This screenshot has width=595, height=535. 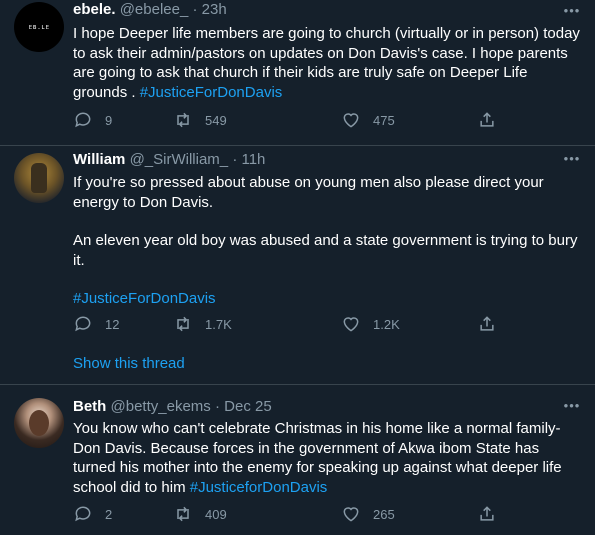 What do you see at coordinates (109, 514) in the screenshot?
I see `reply-count: 2` at bounding box center [109, 514].